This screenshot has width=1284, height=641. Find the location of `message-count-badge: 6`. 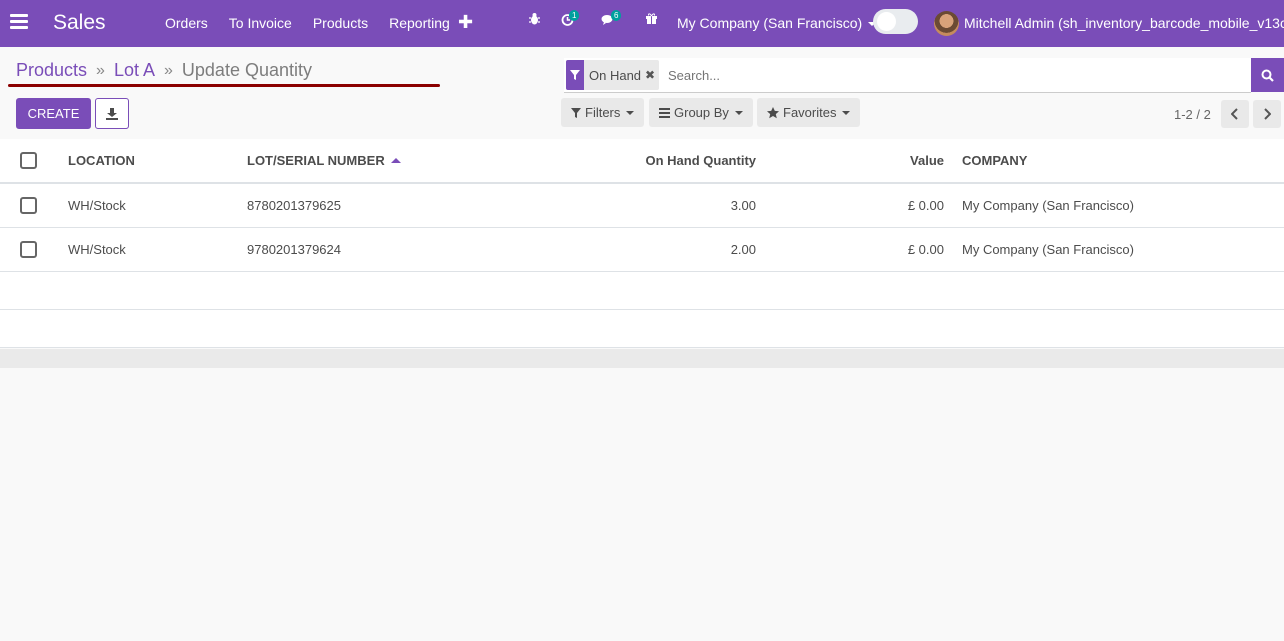

message-count-badge: 6 is located at coordinates (616, 15).